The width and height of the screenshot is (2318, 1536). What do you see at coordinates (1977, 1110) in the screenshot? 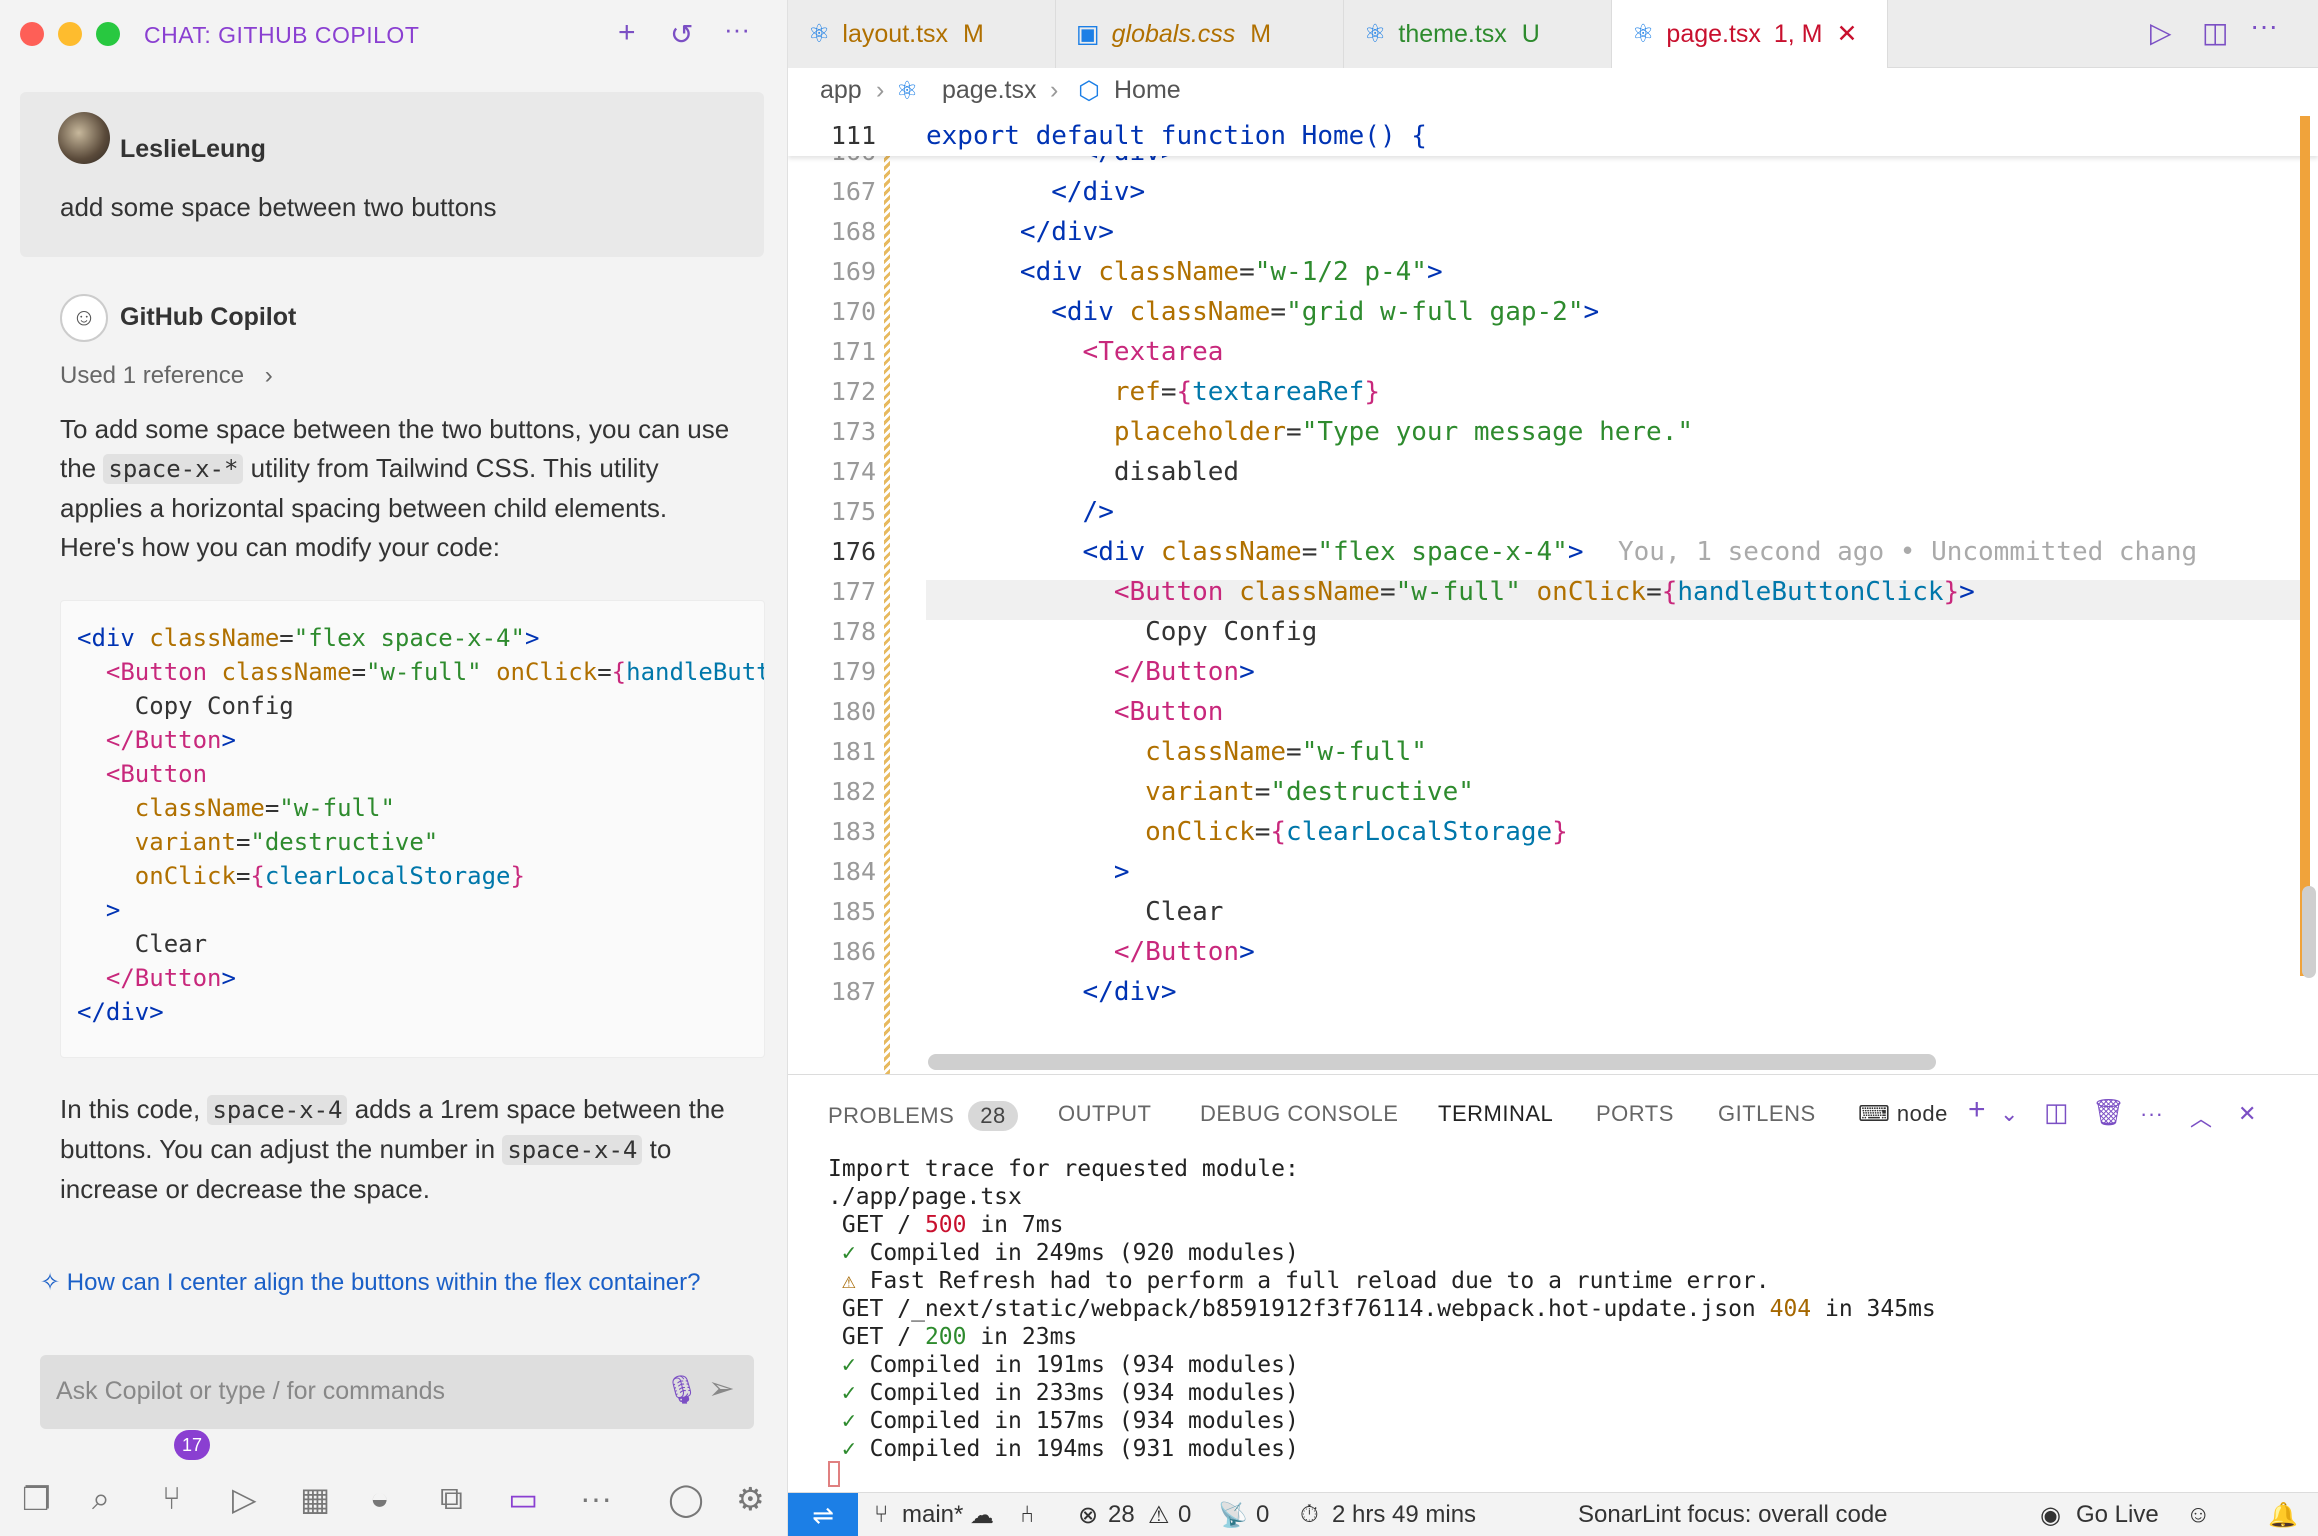
I see `new-terminal-icon: +` at bounding box center [1977, 1110].